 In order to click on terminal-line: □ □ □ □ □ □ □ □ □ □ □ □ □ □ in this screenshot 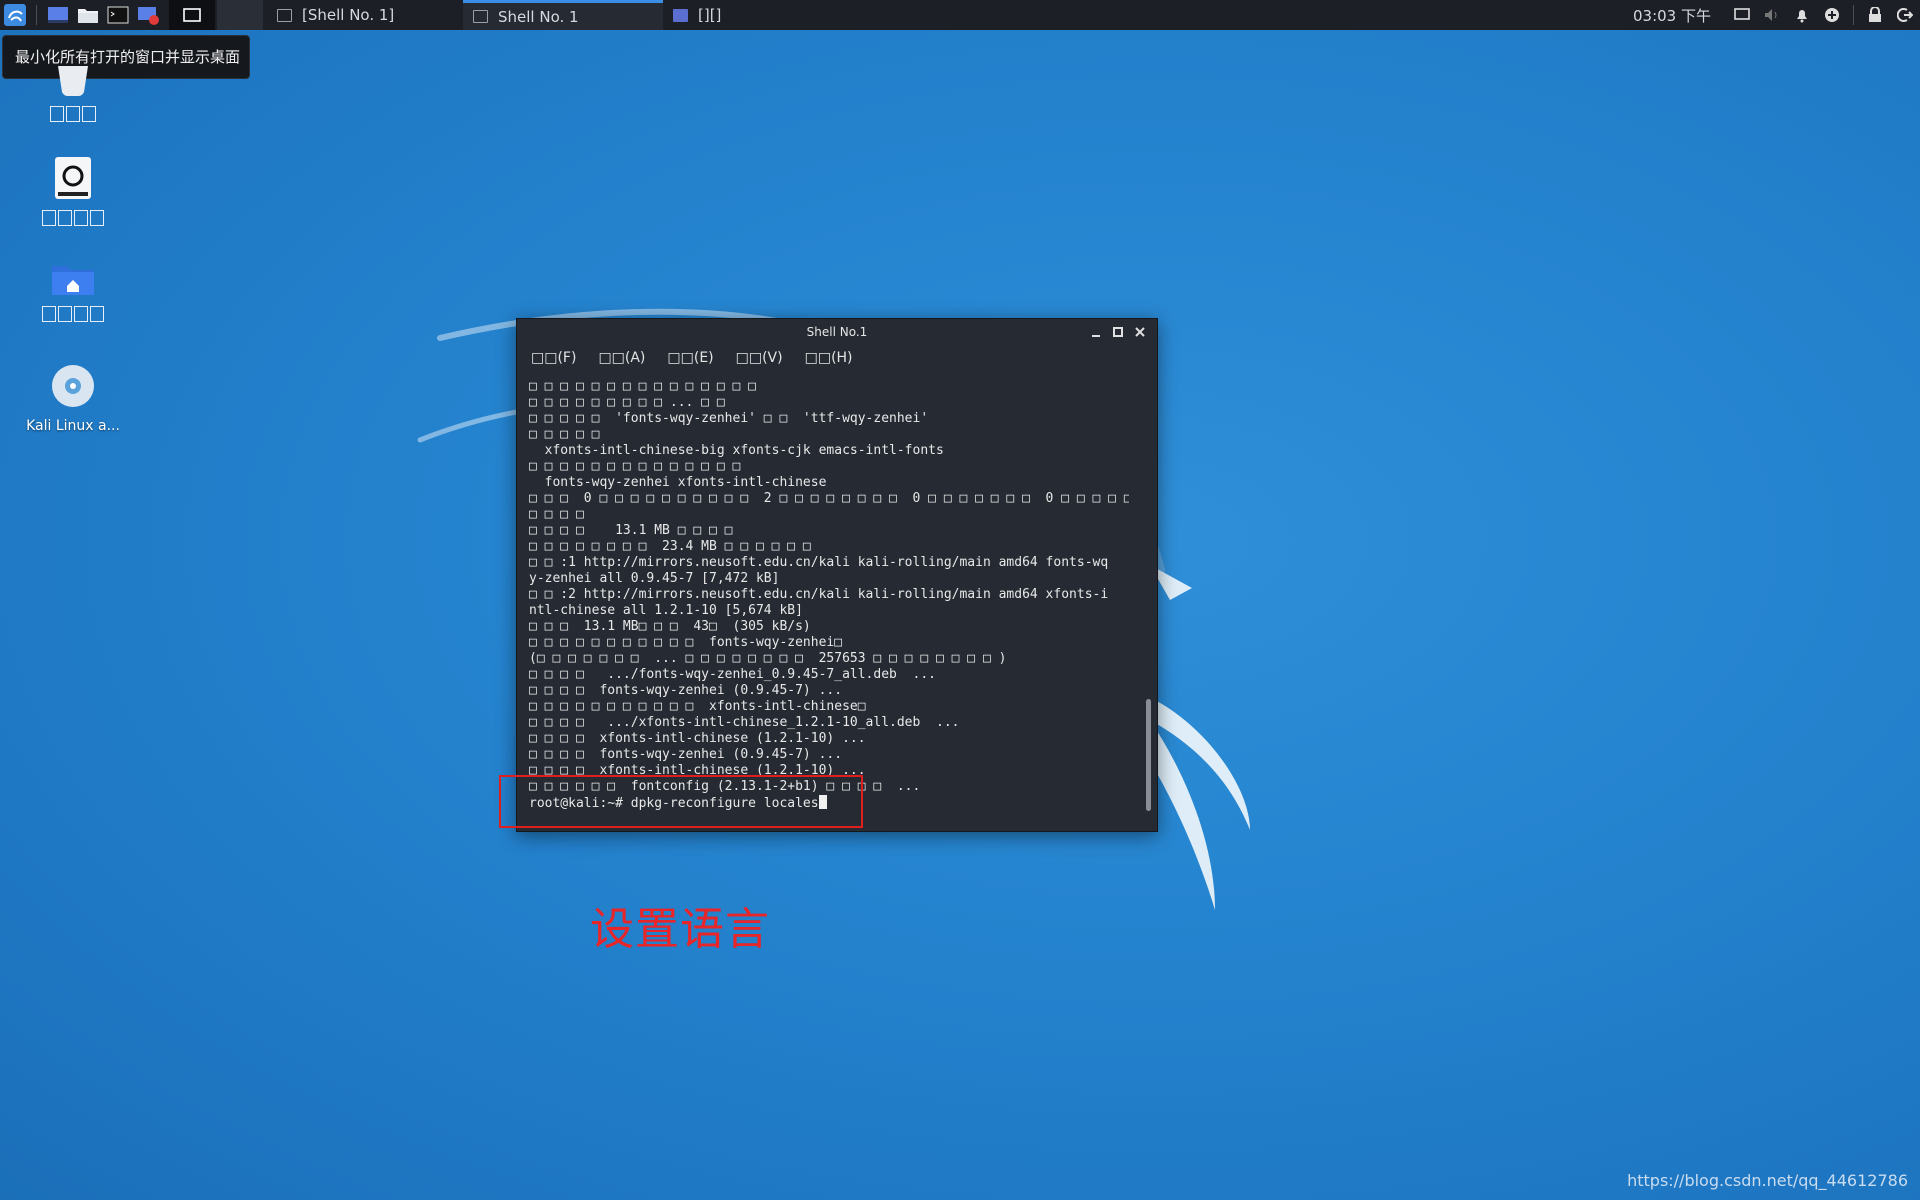, I will do `click(635, 466)`.